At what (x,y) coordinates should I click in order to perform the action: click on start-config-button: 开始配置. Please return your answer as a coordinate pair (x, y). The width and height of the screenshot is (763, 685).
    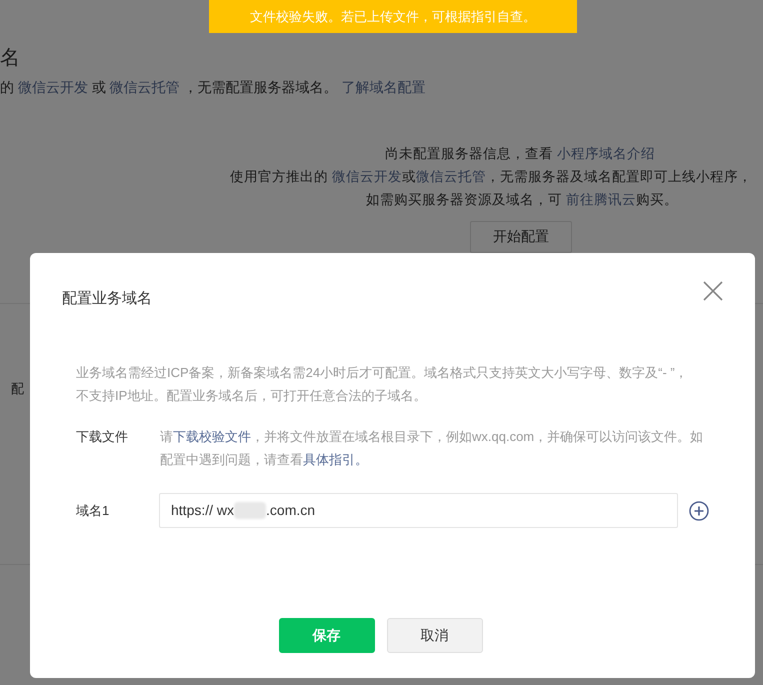
    Looking at the image, I should click on (521, 237).